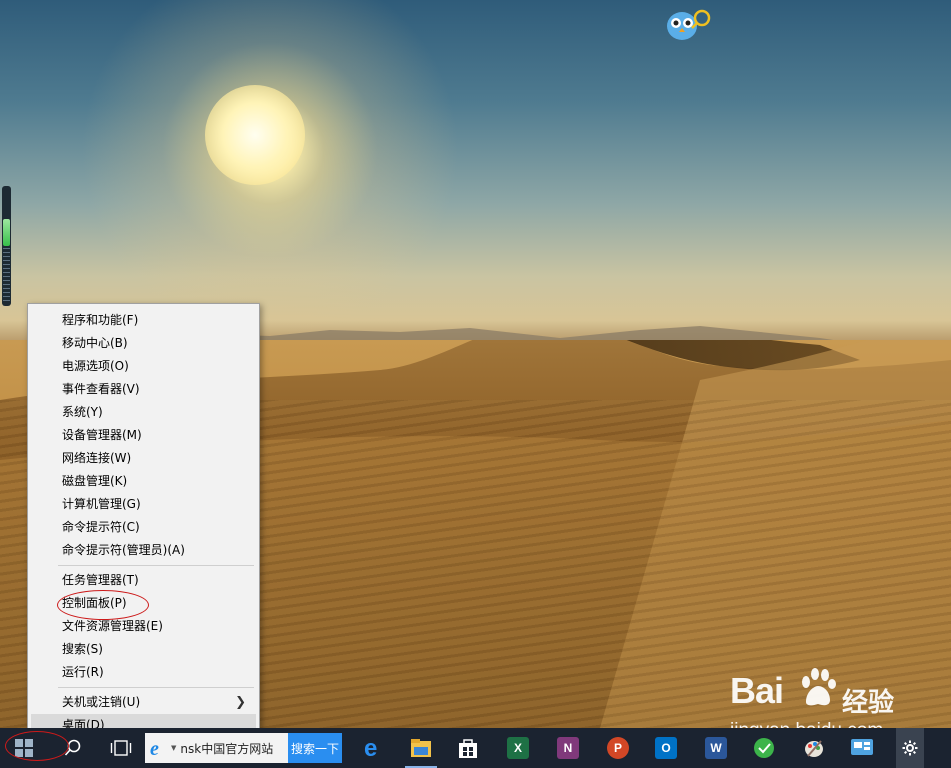 This screenshot has height=768, width=951. What do you see at coordinates (143, 527) in the screenshot?
I see `menu-item-command-prompt: 命令提示符(C)` at bounding box center [143, 527].